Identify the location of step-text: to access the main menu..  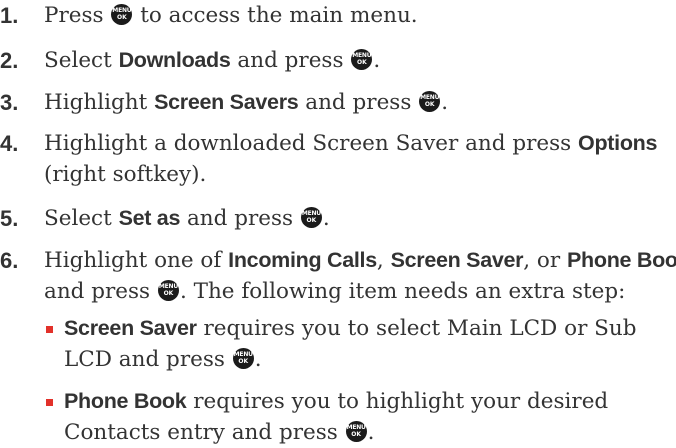
(279, 15).